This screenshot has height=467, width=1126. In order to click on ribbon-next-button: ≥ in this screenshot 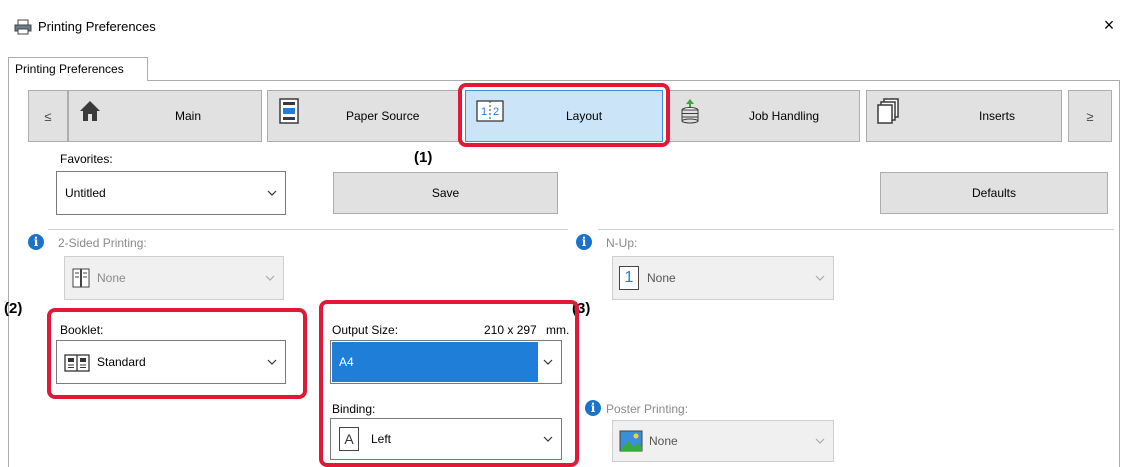, I will do `click(1090, 116)`.